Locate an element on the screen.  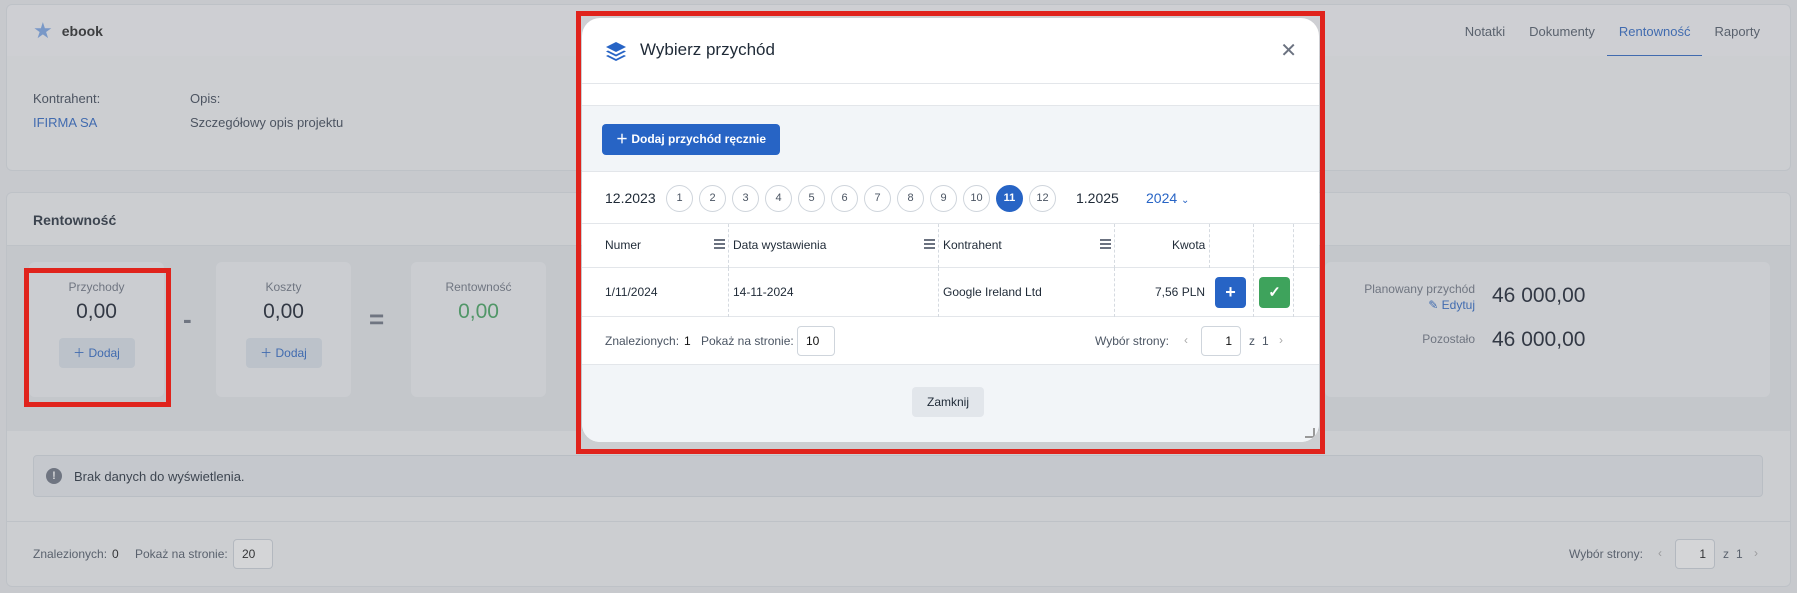
table-header: Numer Data wystawienia Kontrahent Kwota is located at coordinates (950, 246).